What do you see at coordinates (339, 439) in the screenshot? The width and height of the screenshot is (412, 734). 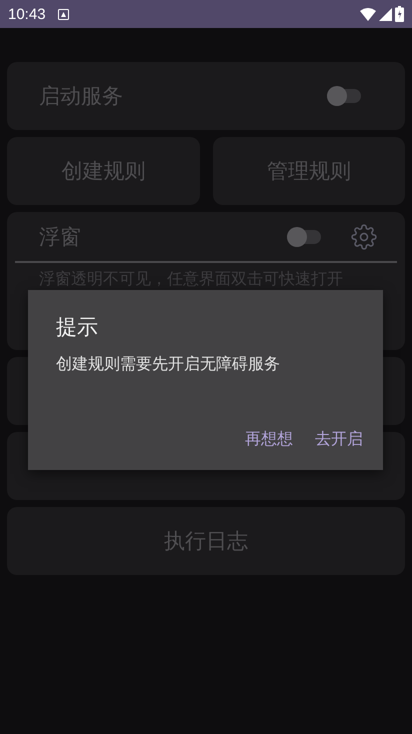 I see `dialog-button: 去开启` at bounding box center [339, 439].